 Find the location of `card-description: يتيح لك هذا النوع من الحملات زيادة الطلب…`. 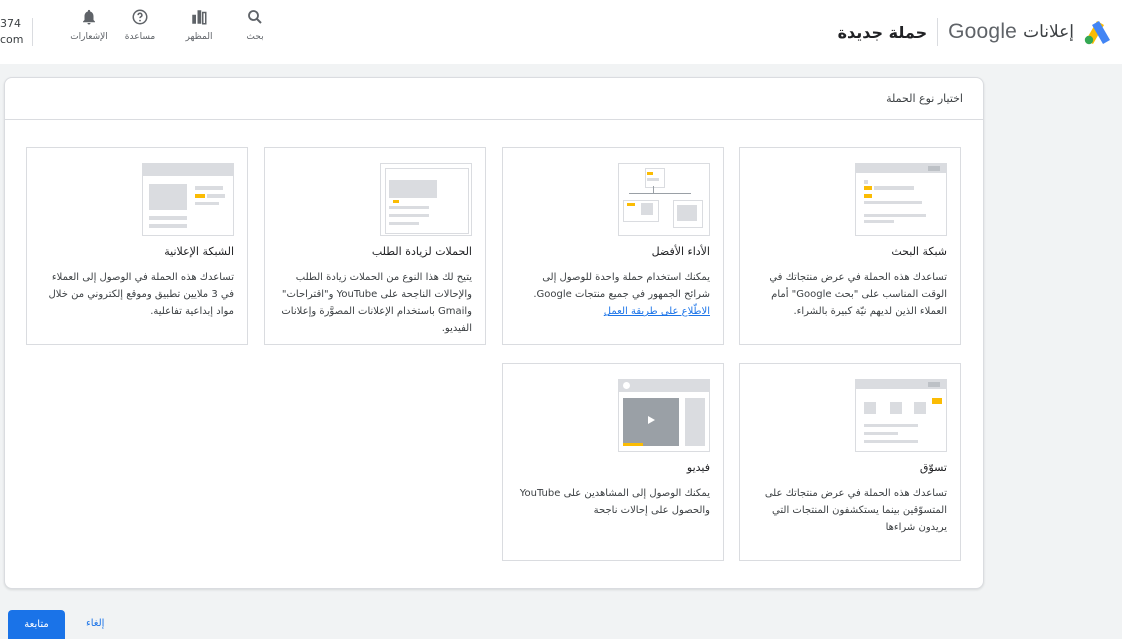

card-description: يتيح لك هذا النوع من الحملات زيادة الطلب… is located at coordinates (376, 303).